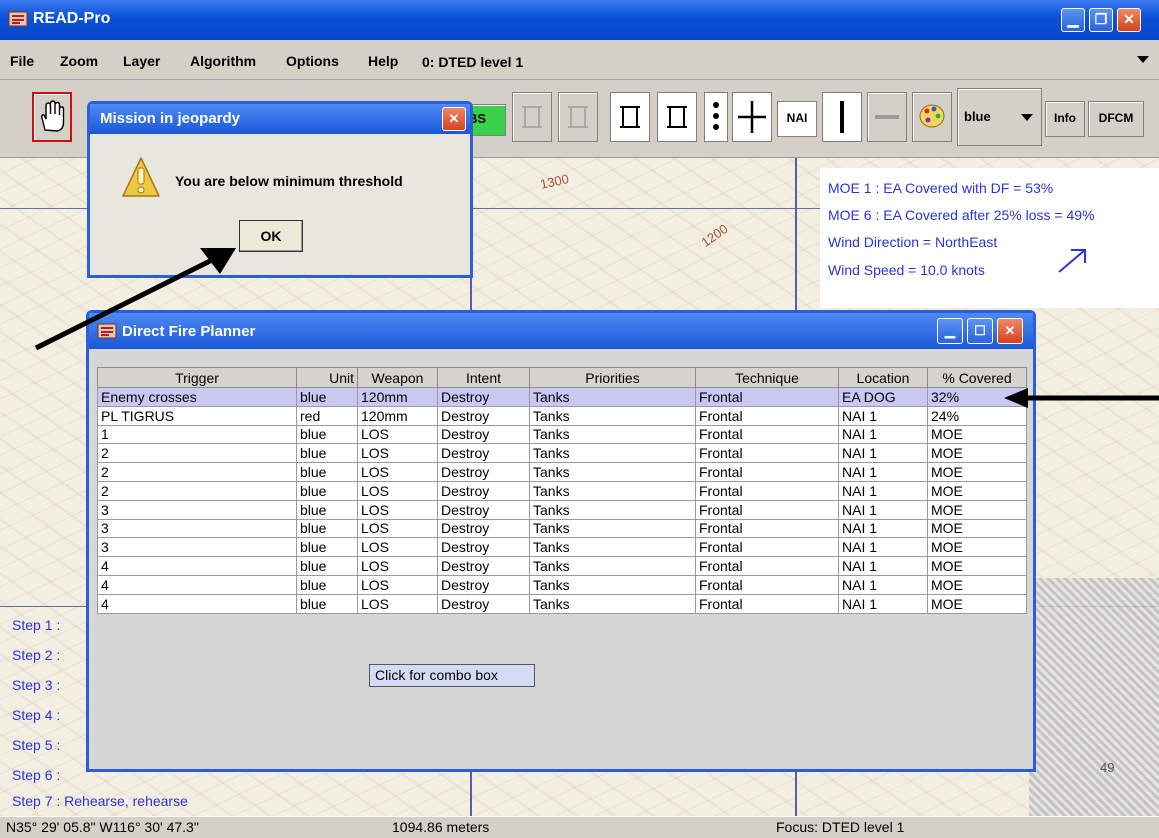 The width and height of the screenshot is (1159, 838). Describe the element at coordinates (716, 117) in the screenshot. I see `points-button` at that location.